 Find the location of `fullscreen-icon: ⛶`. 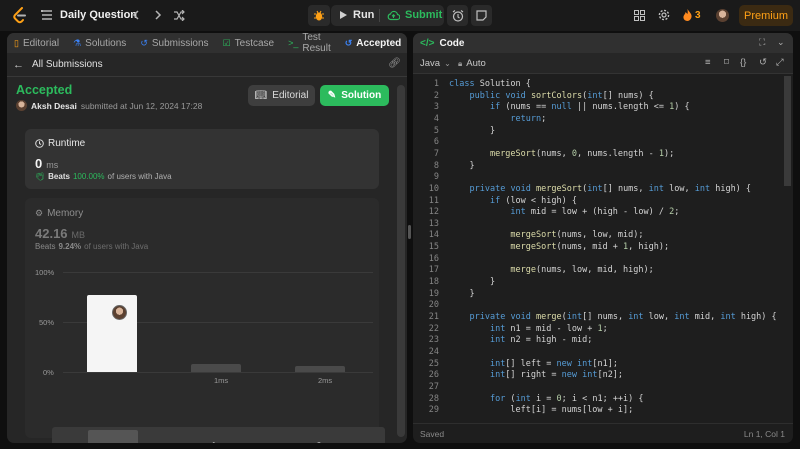

fullscreen-icon: ⛶ is located at coordinates (762, 42).